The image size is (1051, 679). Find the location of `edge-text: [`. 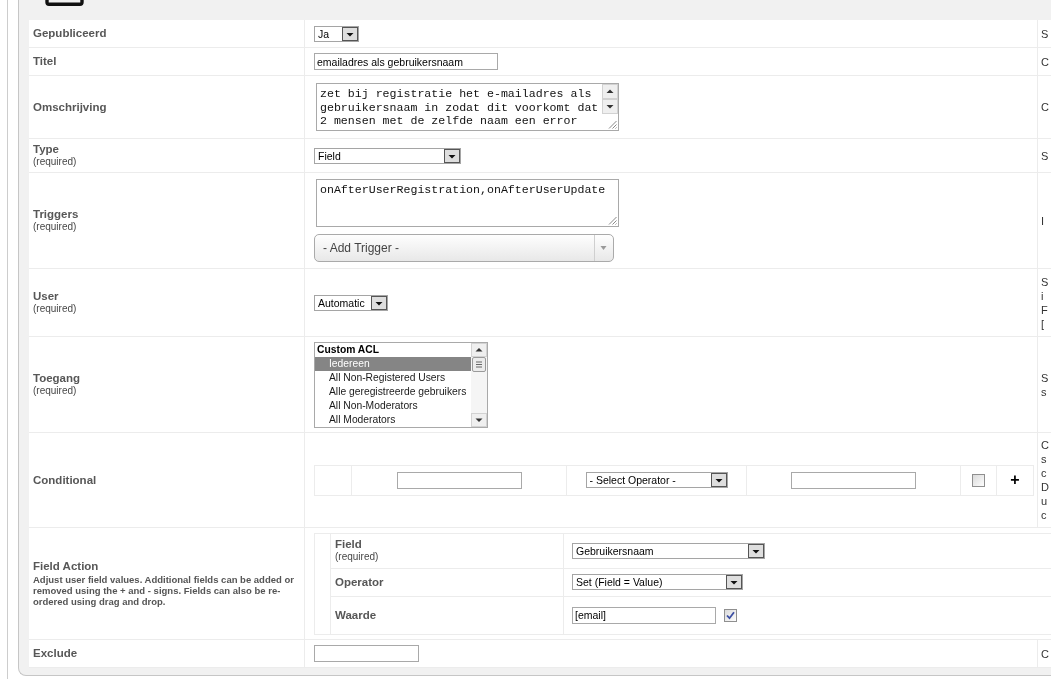

edge-text: [ is located at coordinates (1043, 323).